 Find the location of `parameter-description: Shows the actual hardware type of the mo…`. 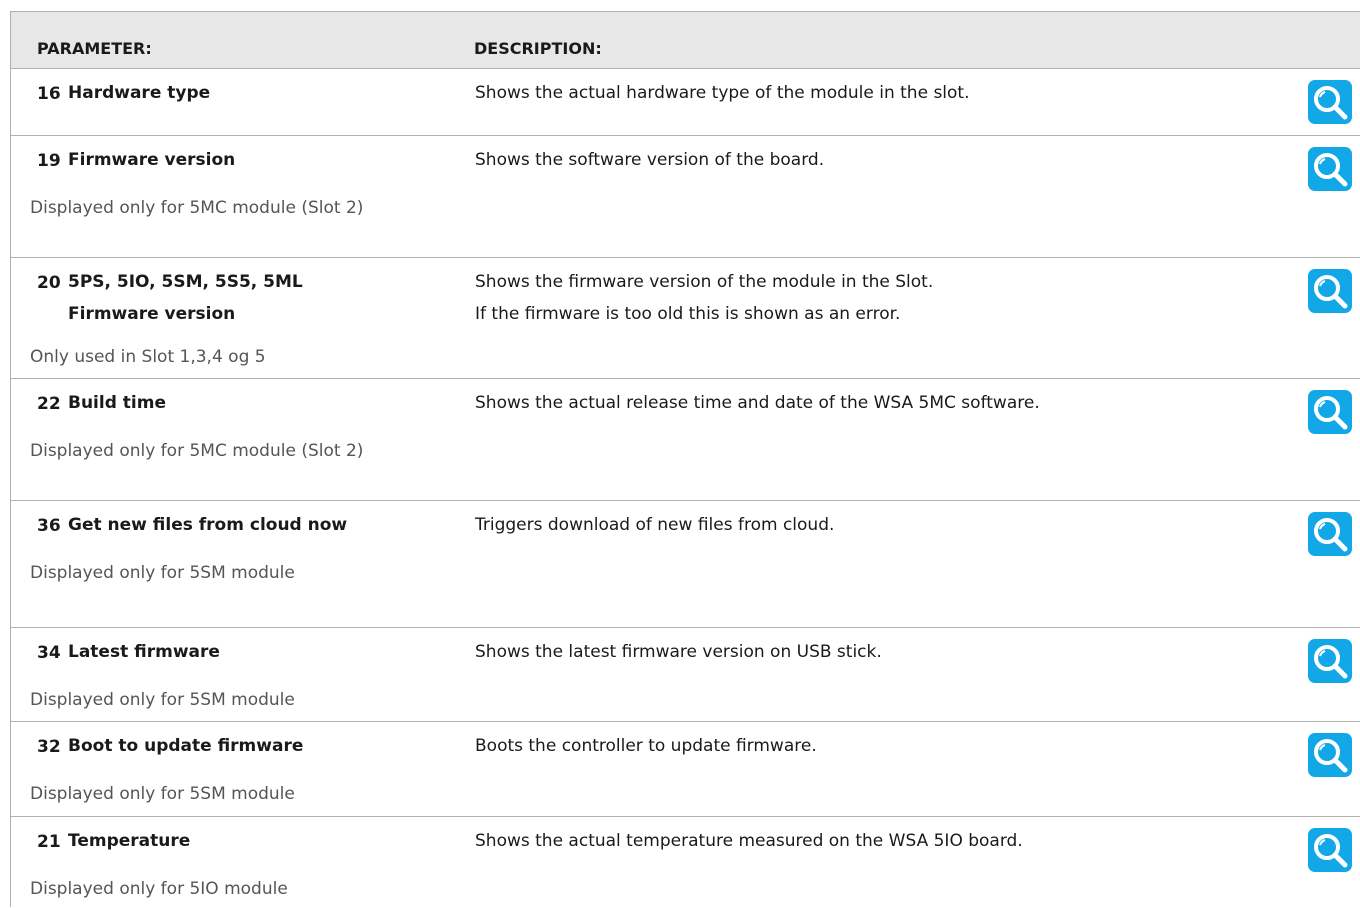

parameter-description: Shows the actual hardware type of the mo… is located at coordinates (885, 93).